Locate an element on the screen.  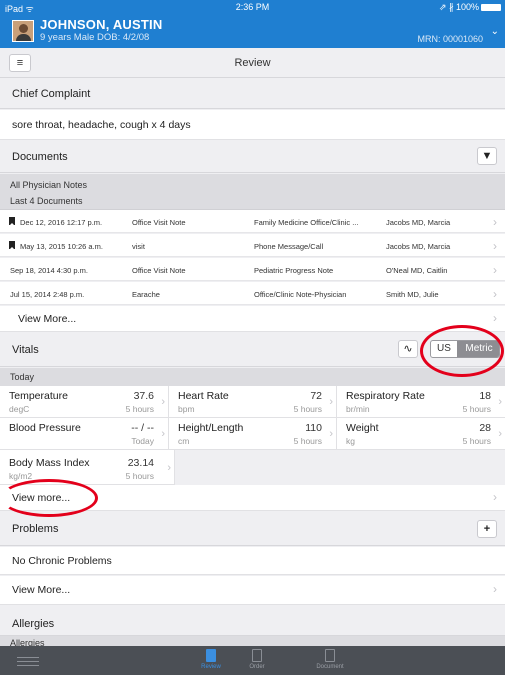
vital-body-mass-index: Body Mass Index kg/m2 23.14 5 hours › is located at coordinates (87, 467).